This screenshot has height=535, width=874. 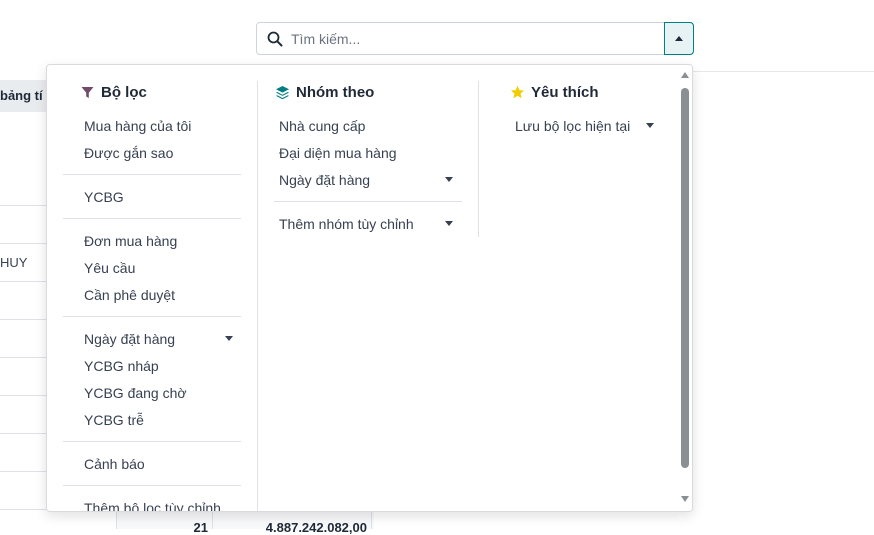 I want to click on filter-item: Yêu cầu, so click(x=109, y=268).